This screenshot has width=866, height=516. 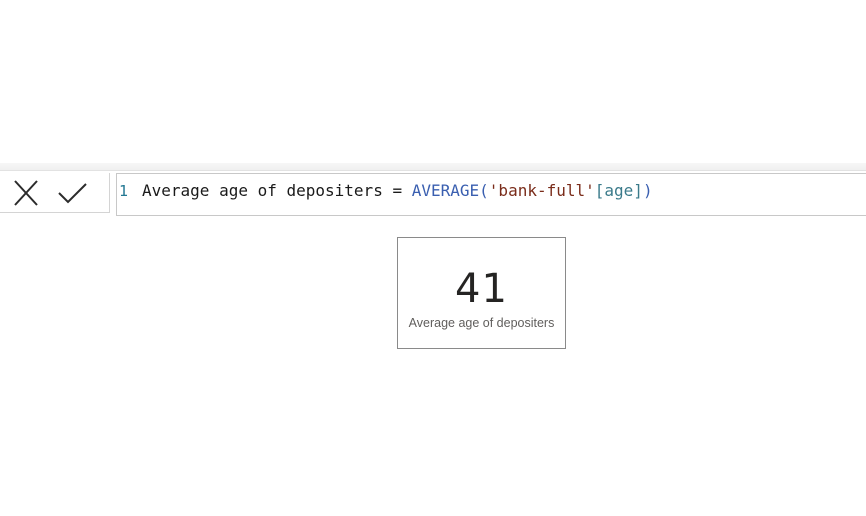 I want to click on card-visual: 41 Average age of depositers, so click(x=481, y=293).